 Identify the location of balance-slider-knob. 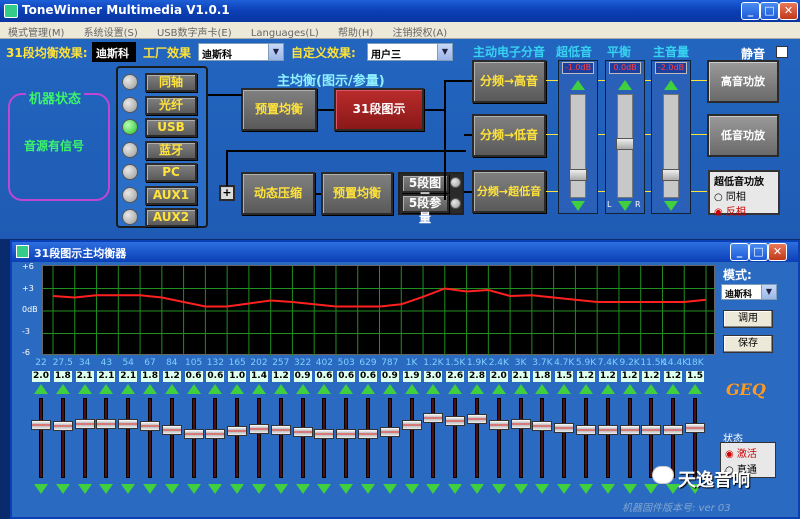
(625, 144).